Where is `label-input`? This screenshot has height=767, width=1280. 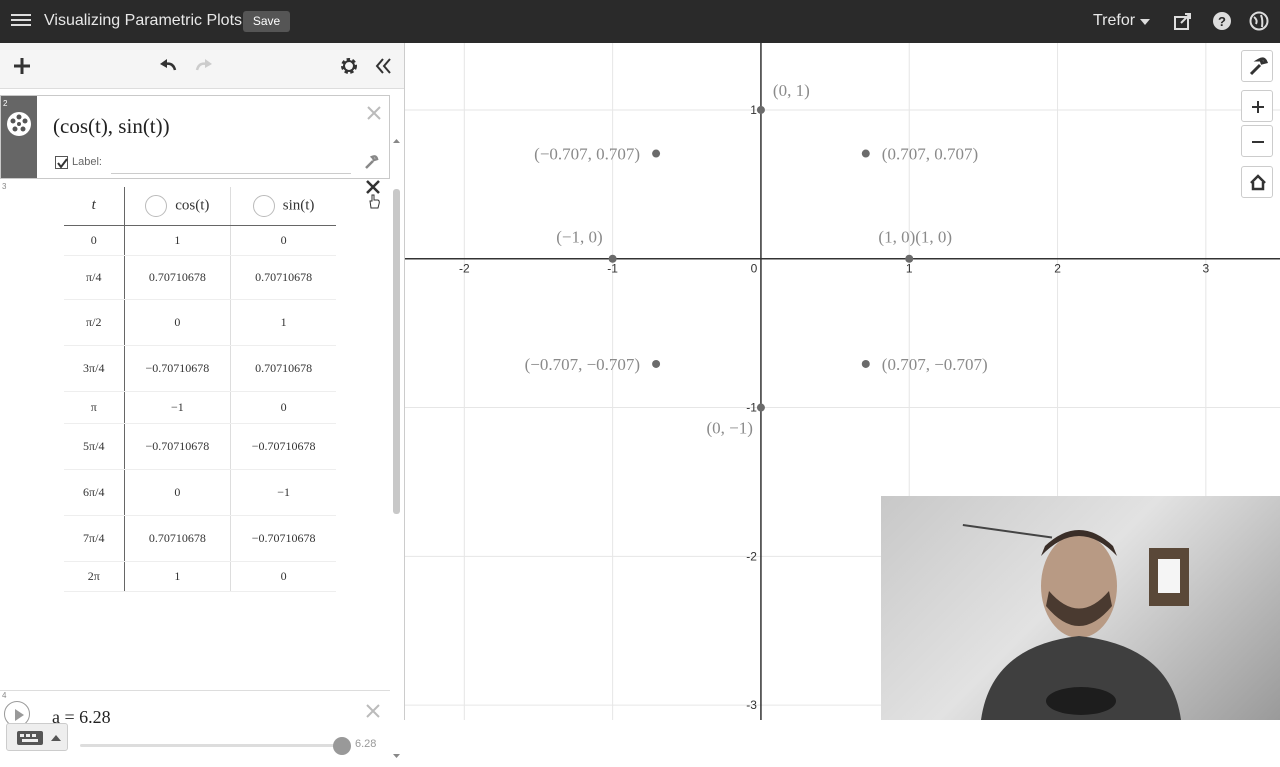
label-input is located at coordinates (231, 173).